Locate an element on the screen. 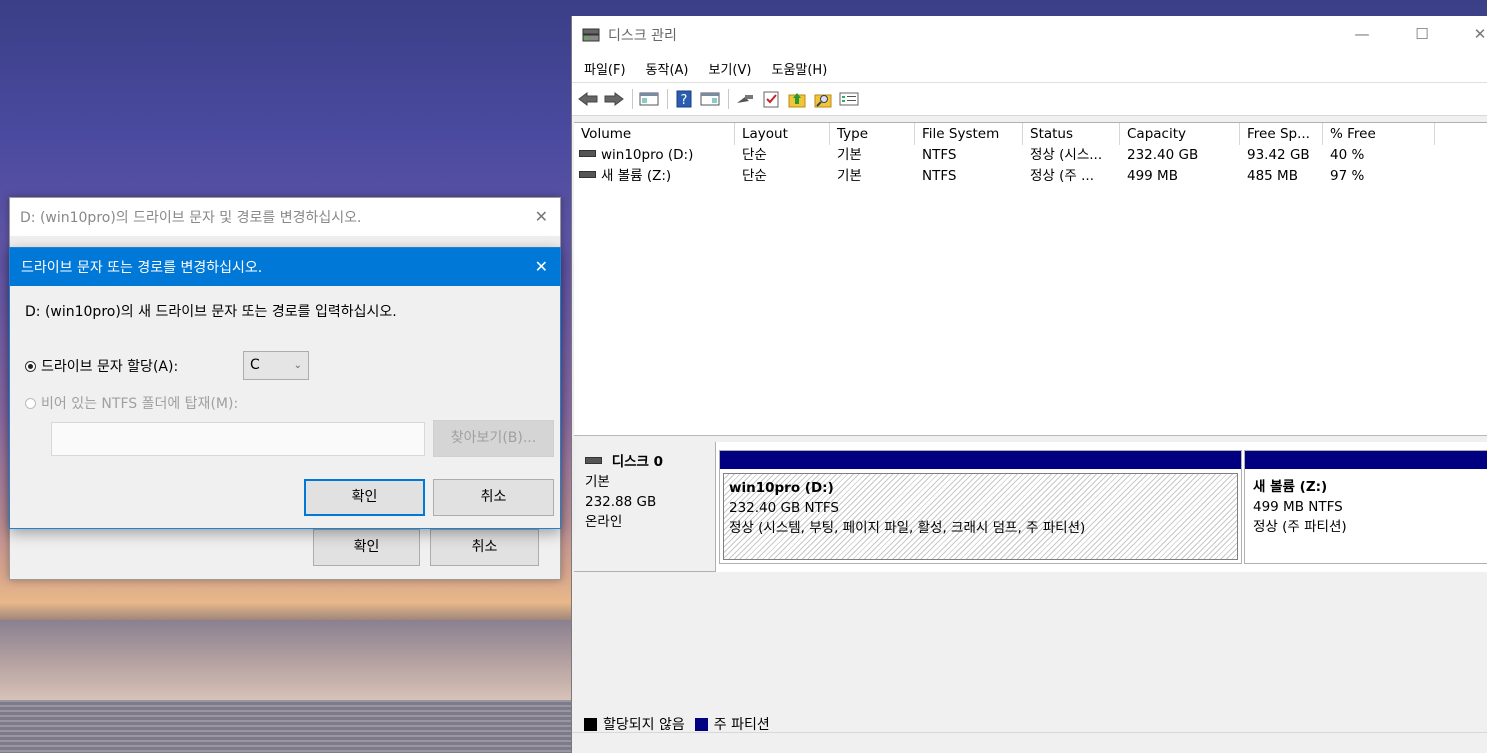  volume-capacity: 232.40 GB is located at coordinates (1163, 155).